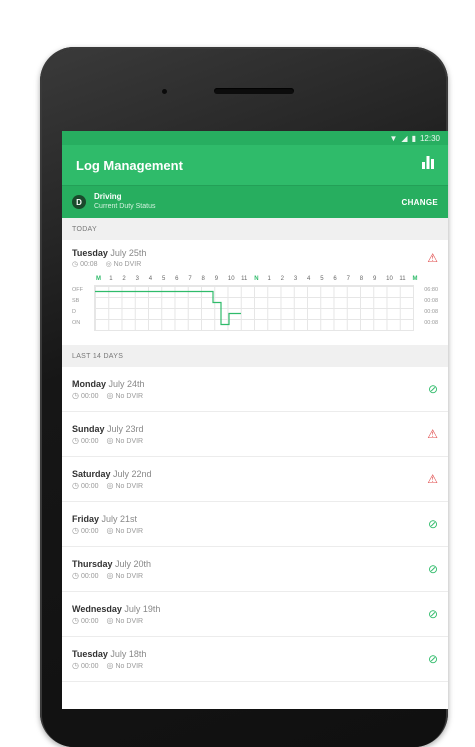 The image size is (475, 747). Describe the element at coordinates (92, 563) in the screenshot. I see `log-day: Thursday` at that location.